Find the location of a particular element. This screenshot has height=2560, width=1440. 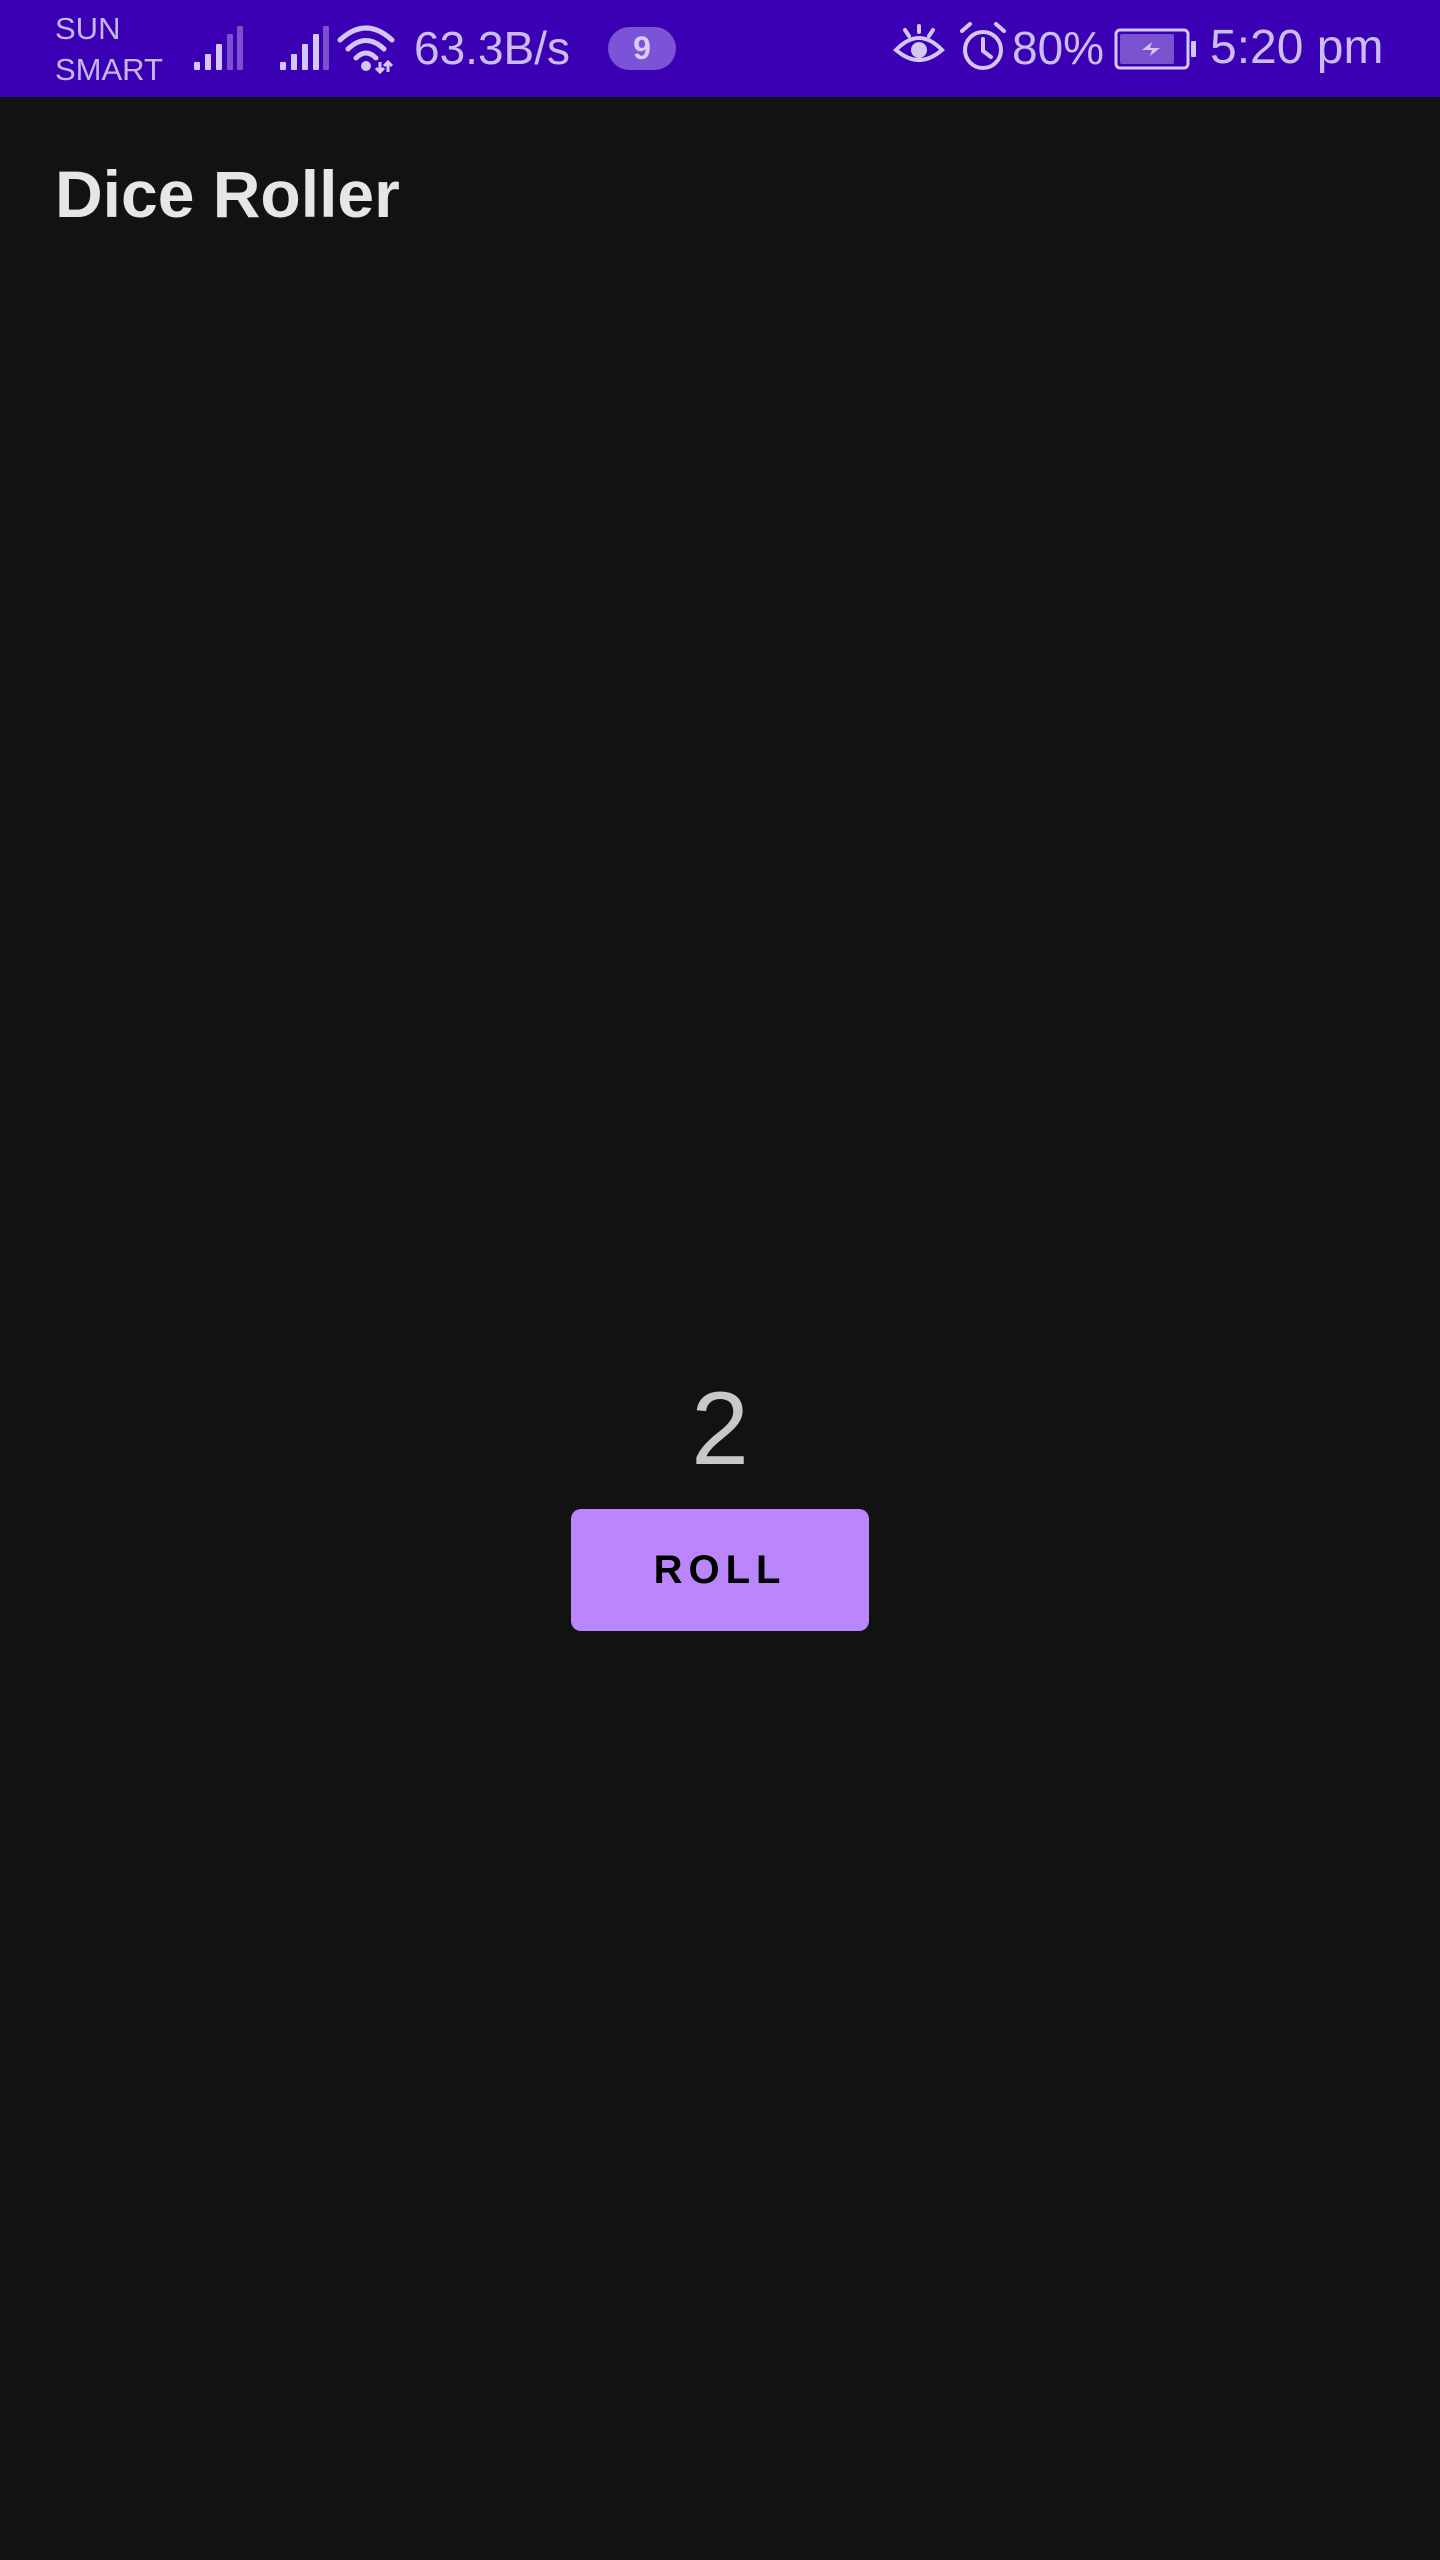

alarm-icon is located at coordinates (983, 49).